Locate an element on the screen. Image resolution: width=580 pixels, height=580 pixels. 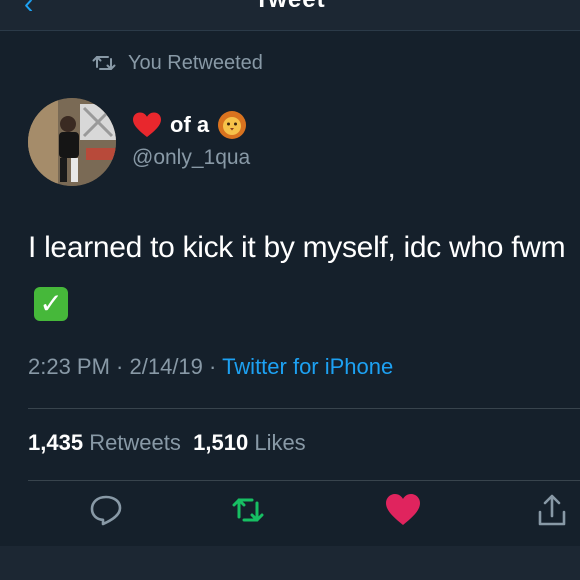
retweets-label: Retweets is located at coordinates (135, 442).